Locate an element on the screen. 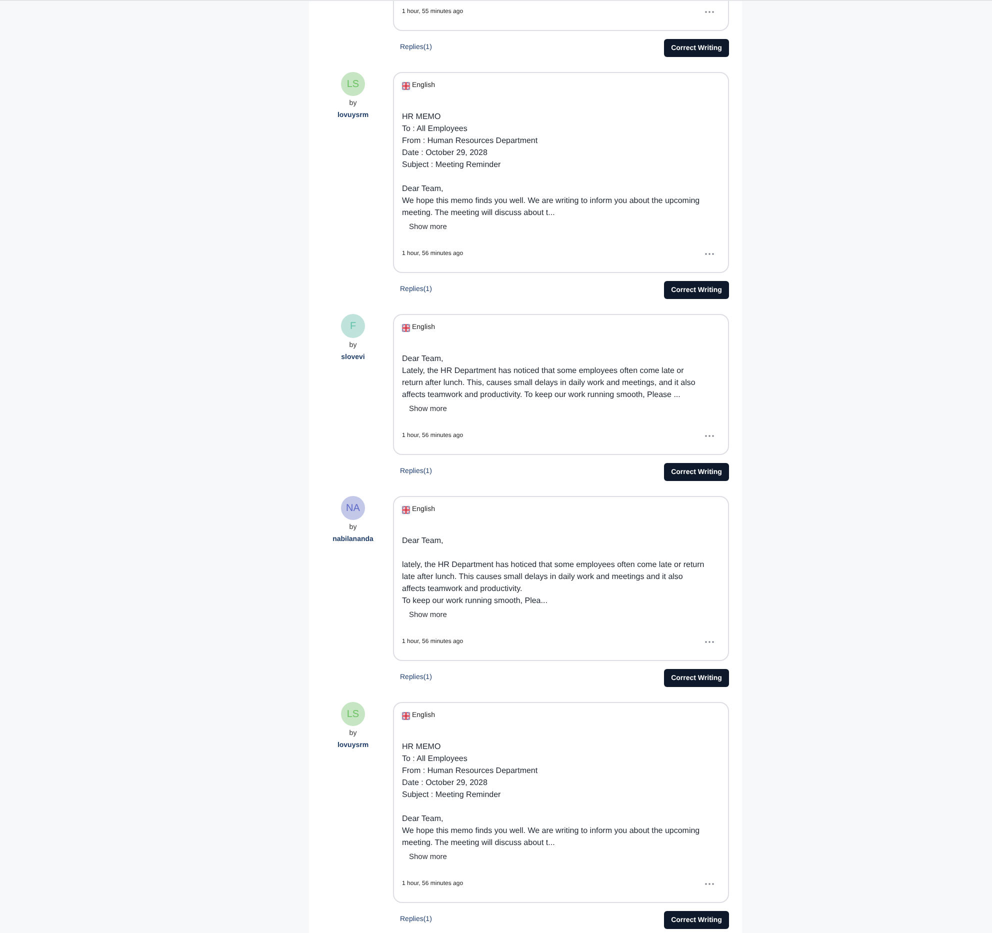  user-avatar: NA is located at coordinates (353, 508).